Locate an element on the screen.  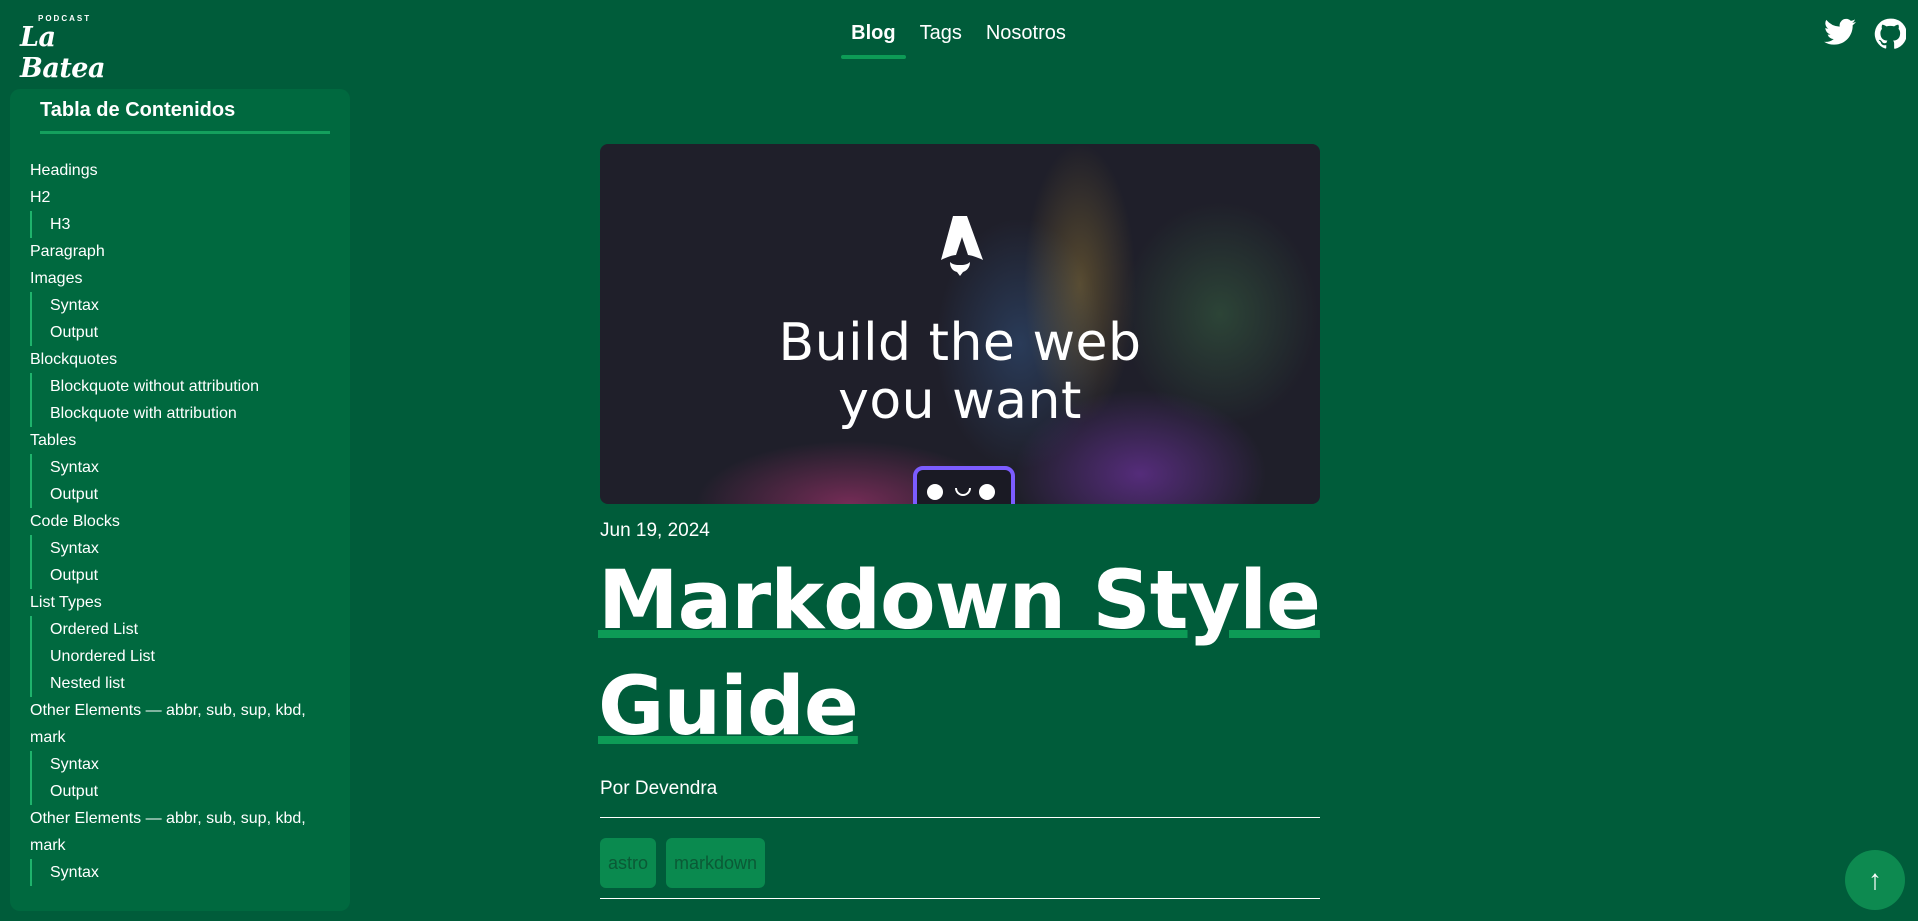
toc-item: H2 is located at coordinates (185, 197).